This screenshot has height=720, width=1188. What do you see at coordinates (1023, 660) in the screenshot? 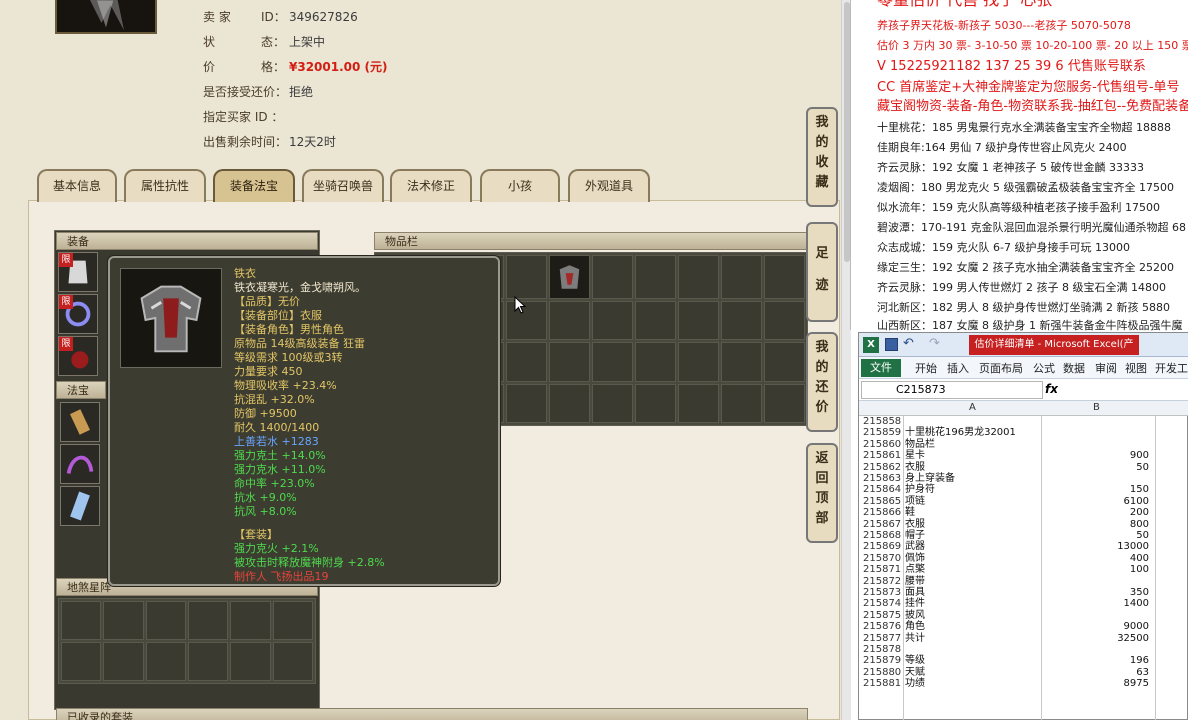
I see `sheet-row: 215879 等级 196` at bounding box center [1023, 660].